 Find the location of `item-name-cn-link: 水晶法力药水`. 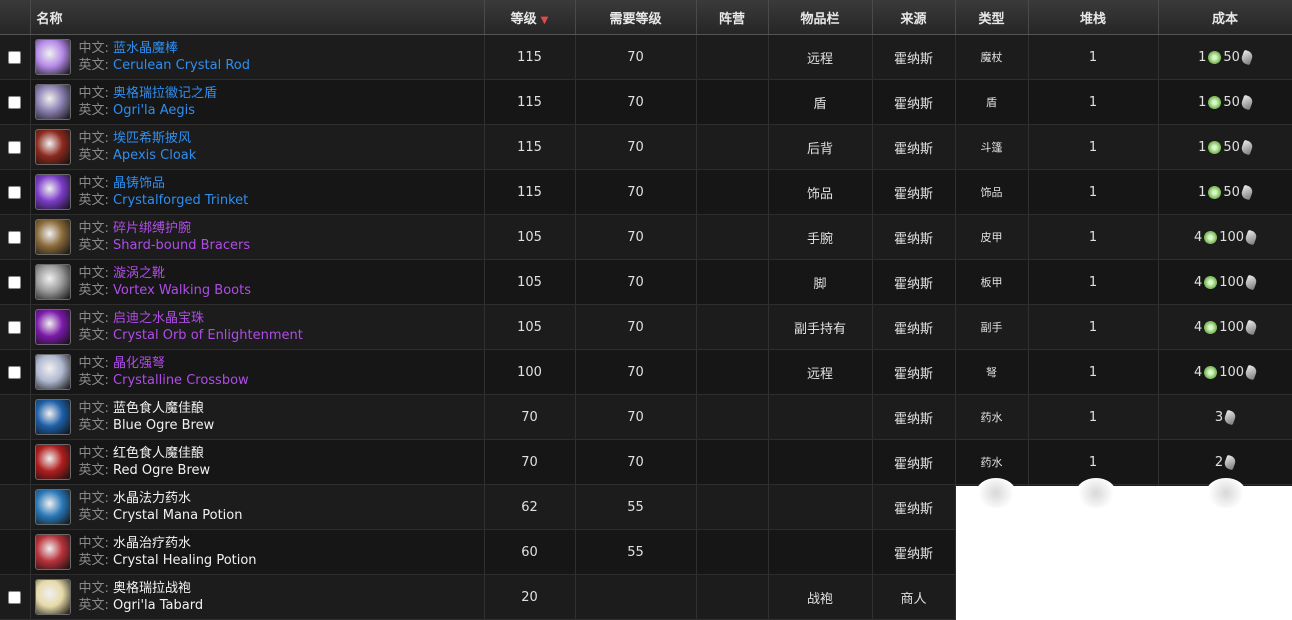

item-name-cn-link: 水晶法力药水 is located at coordinates (152, 498).